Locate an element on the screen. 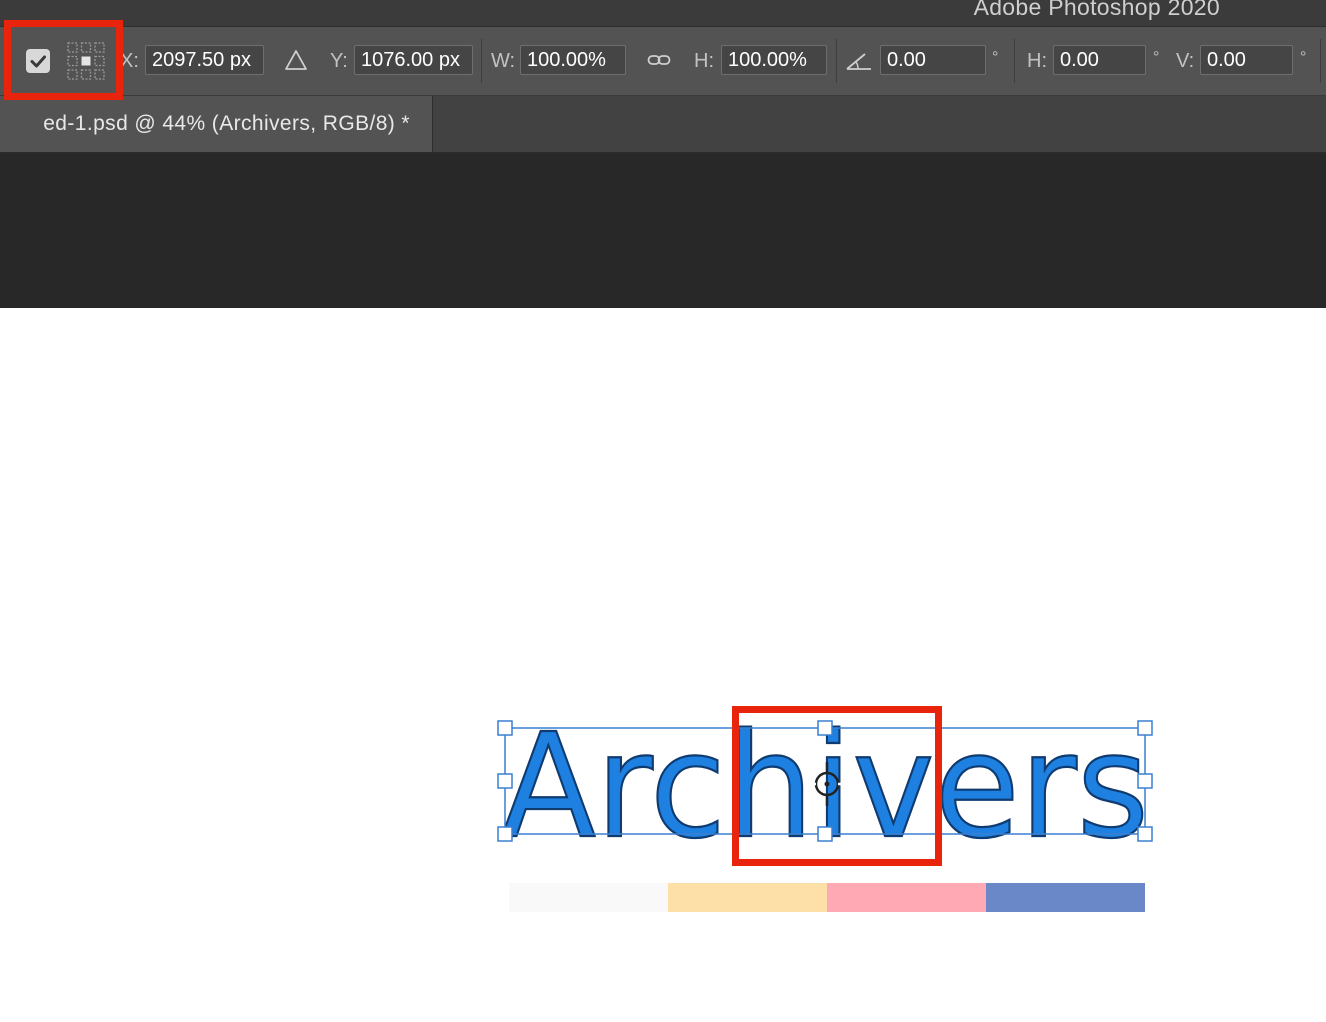 Image resolution: width=1326 pixels, height=1022 pixels. height-label: H: is located at coordinates (704, 61).